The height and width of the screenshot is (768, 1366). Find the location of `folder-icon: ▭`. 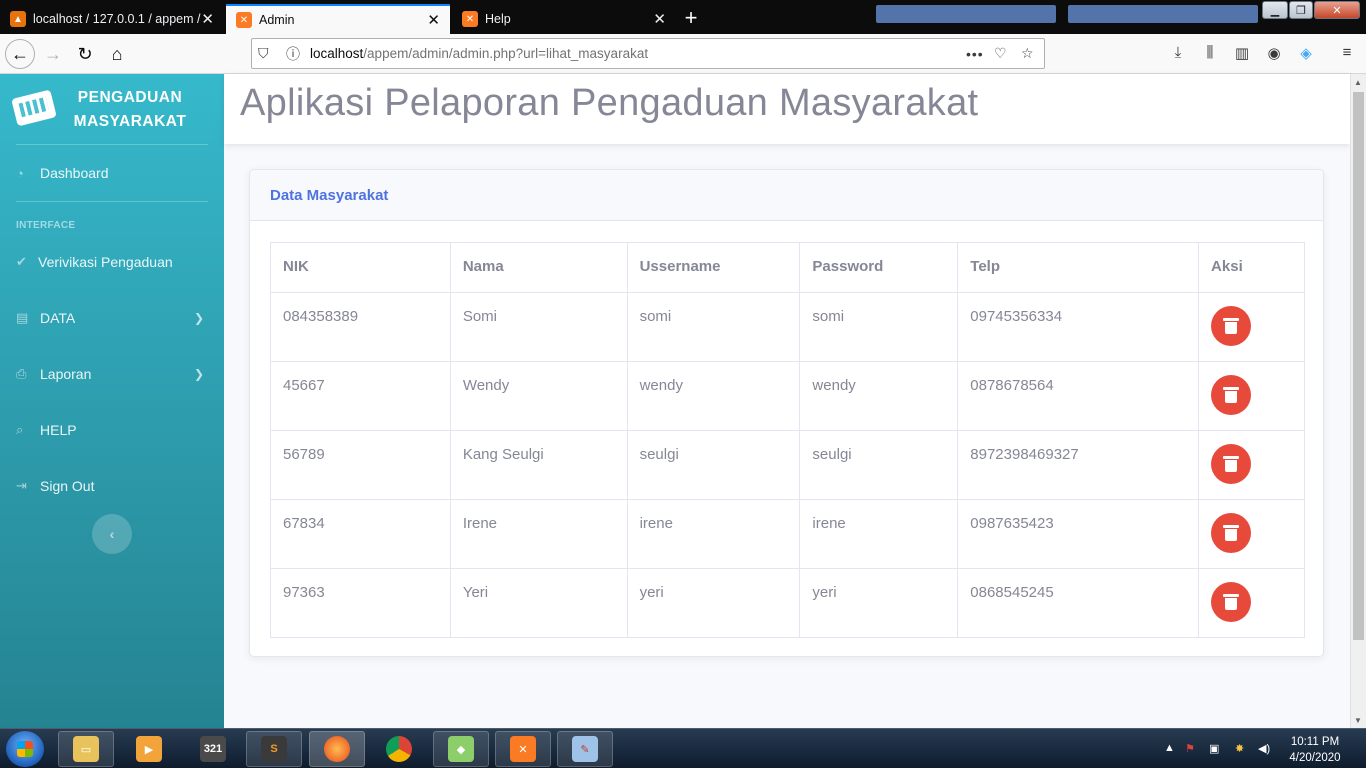

folder-icon: ▭ is located at coordinates (86, 749).